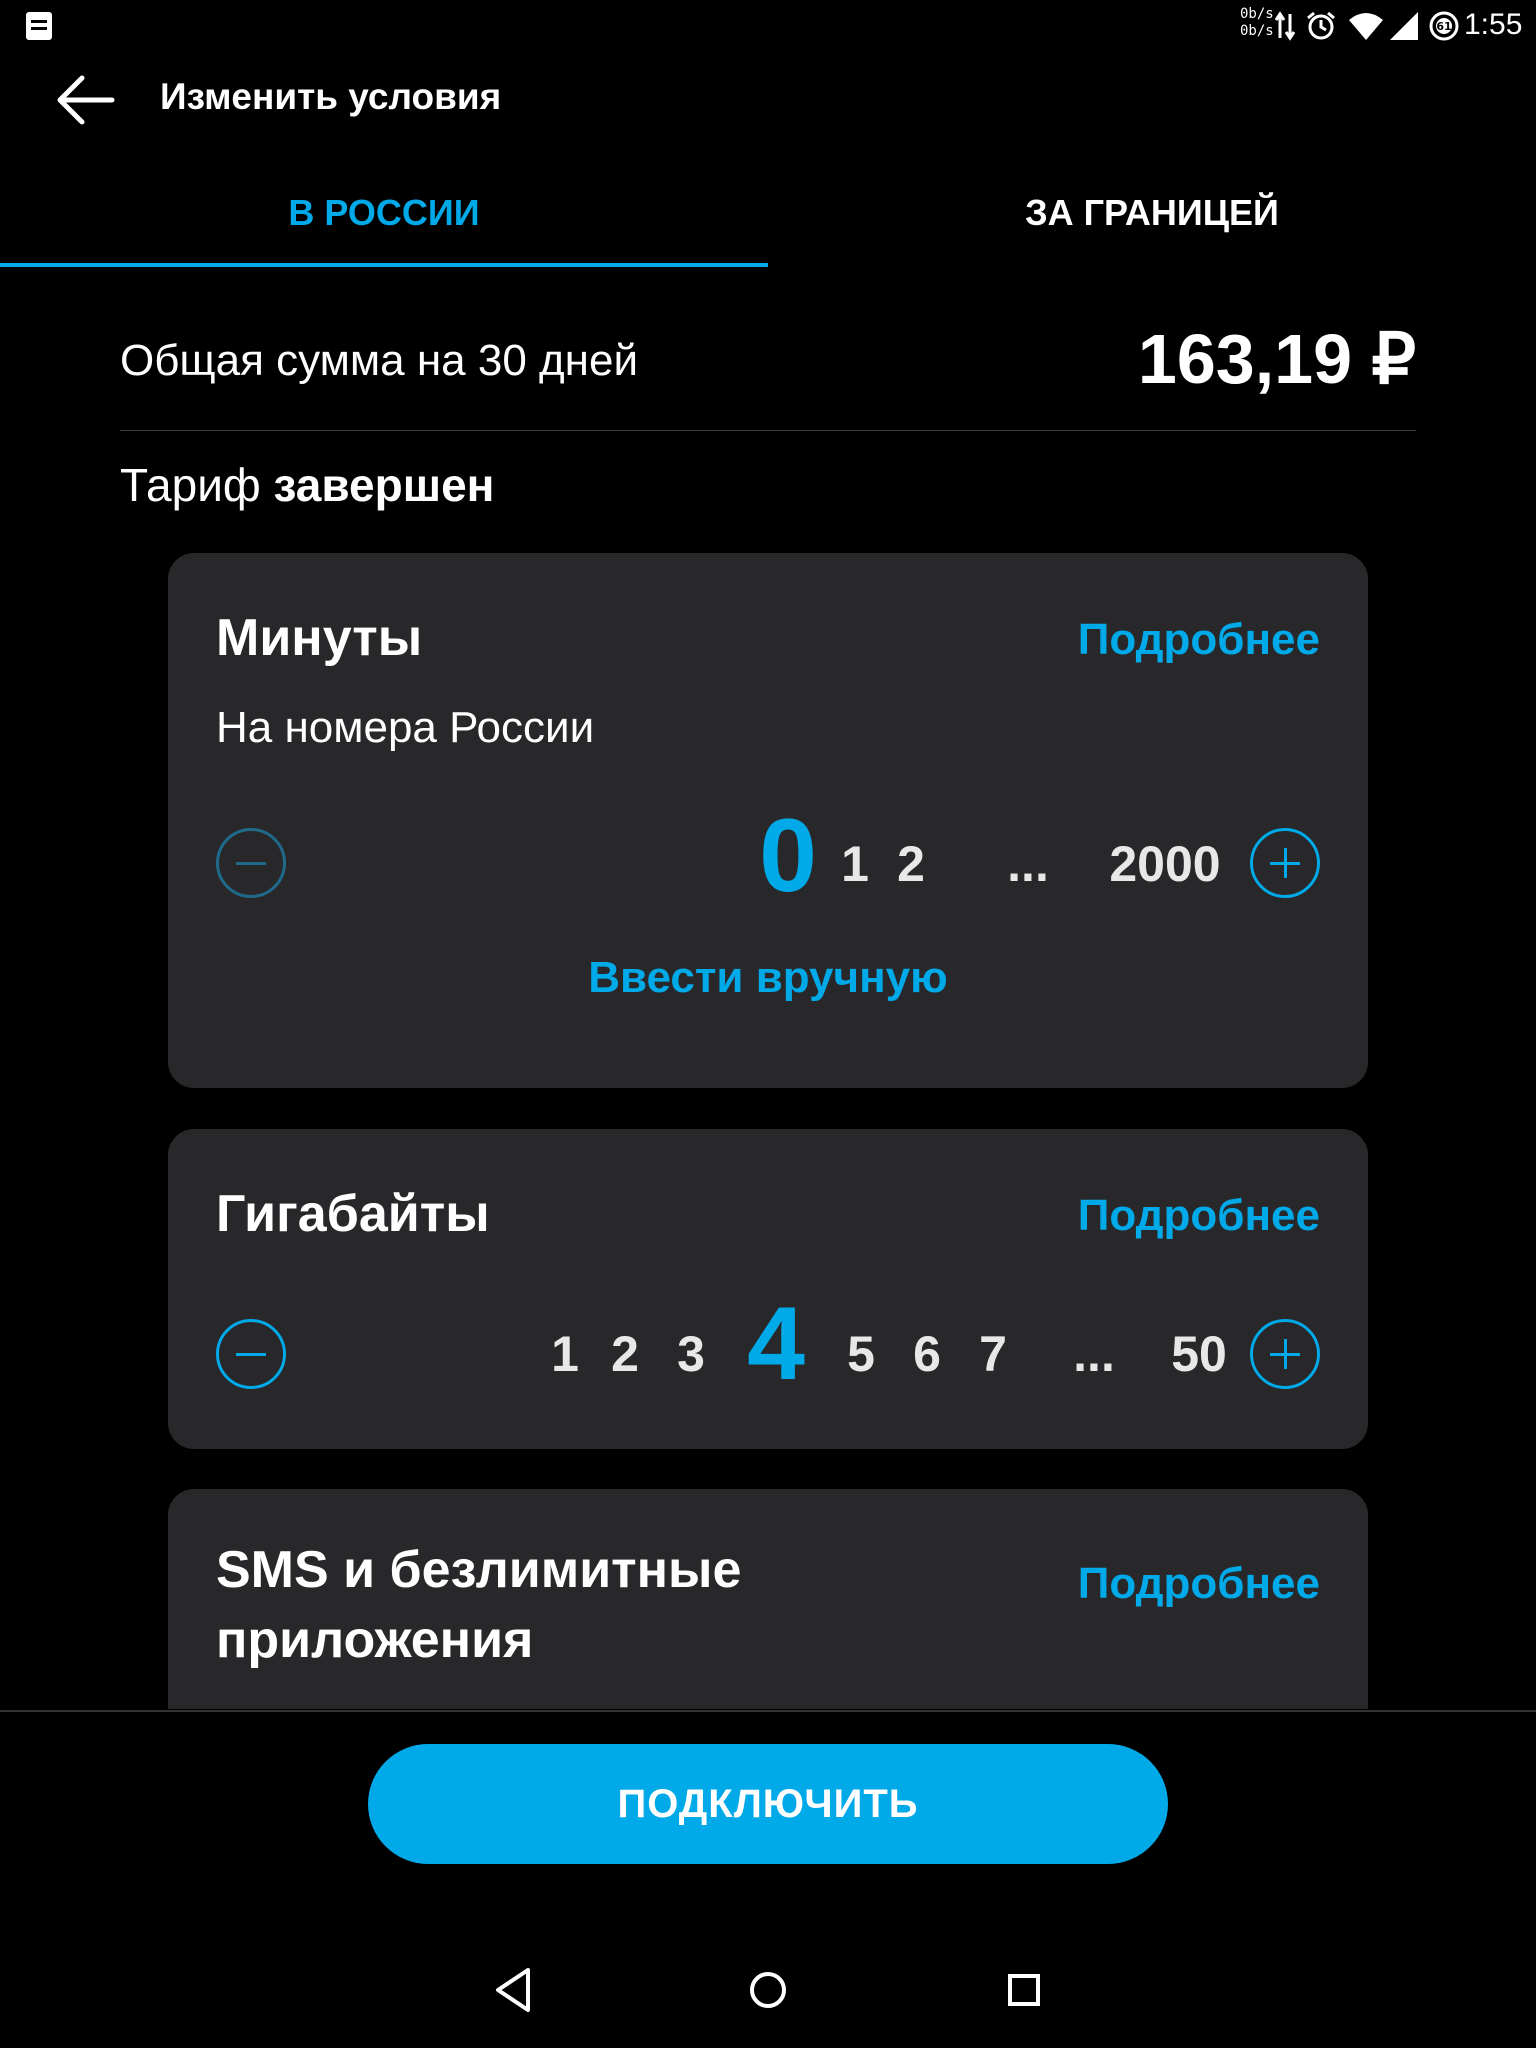 The height and width of the screenshot is (2048, 1536). What do you see at coordinates (1493, 24) in the screenshot?
I see `clock: 1:55` at bounding box center [1493, 24].